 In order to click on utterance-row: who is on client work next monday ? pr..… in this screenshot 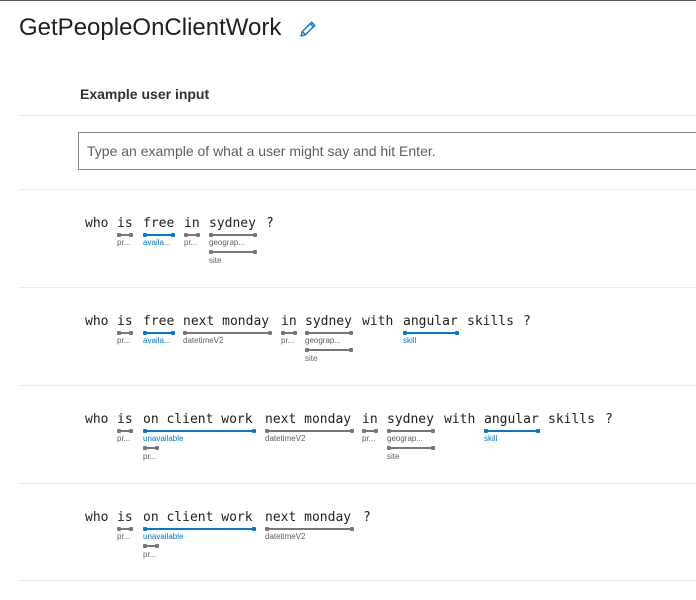, I will do `click(385, 555)`.